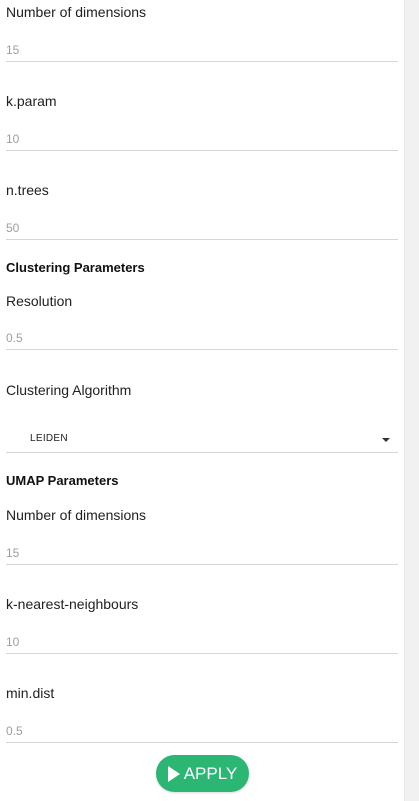 The height and width of the screenshot is (801, 419). Describe the element at coordinates (202, 228) in the screenshot. I see `n-trees-input` at that location.